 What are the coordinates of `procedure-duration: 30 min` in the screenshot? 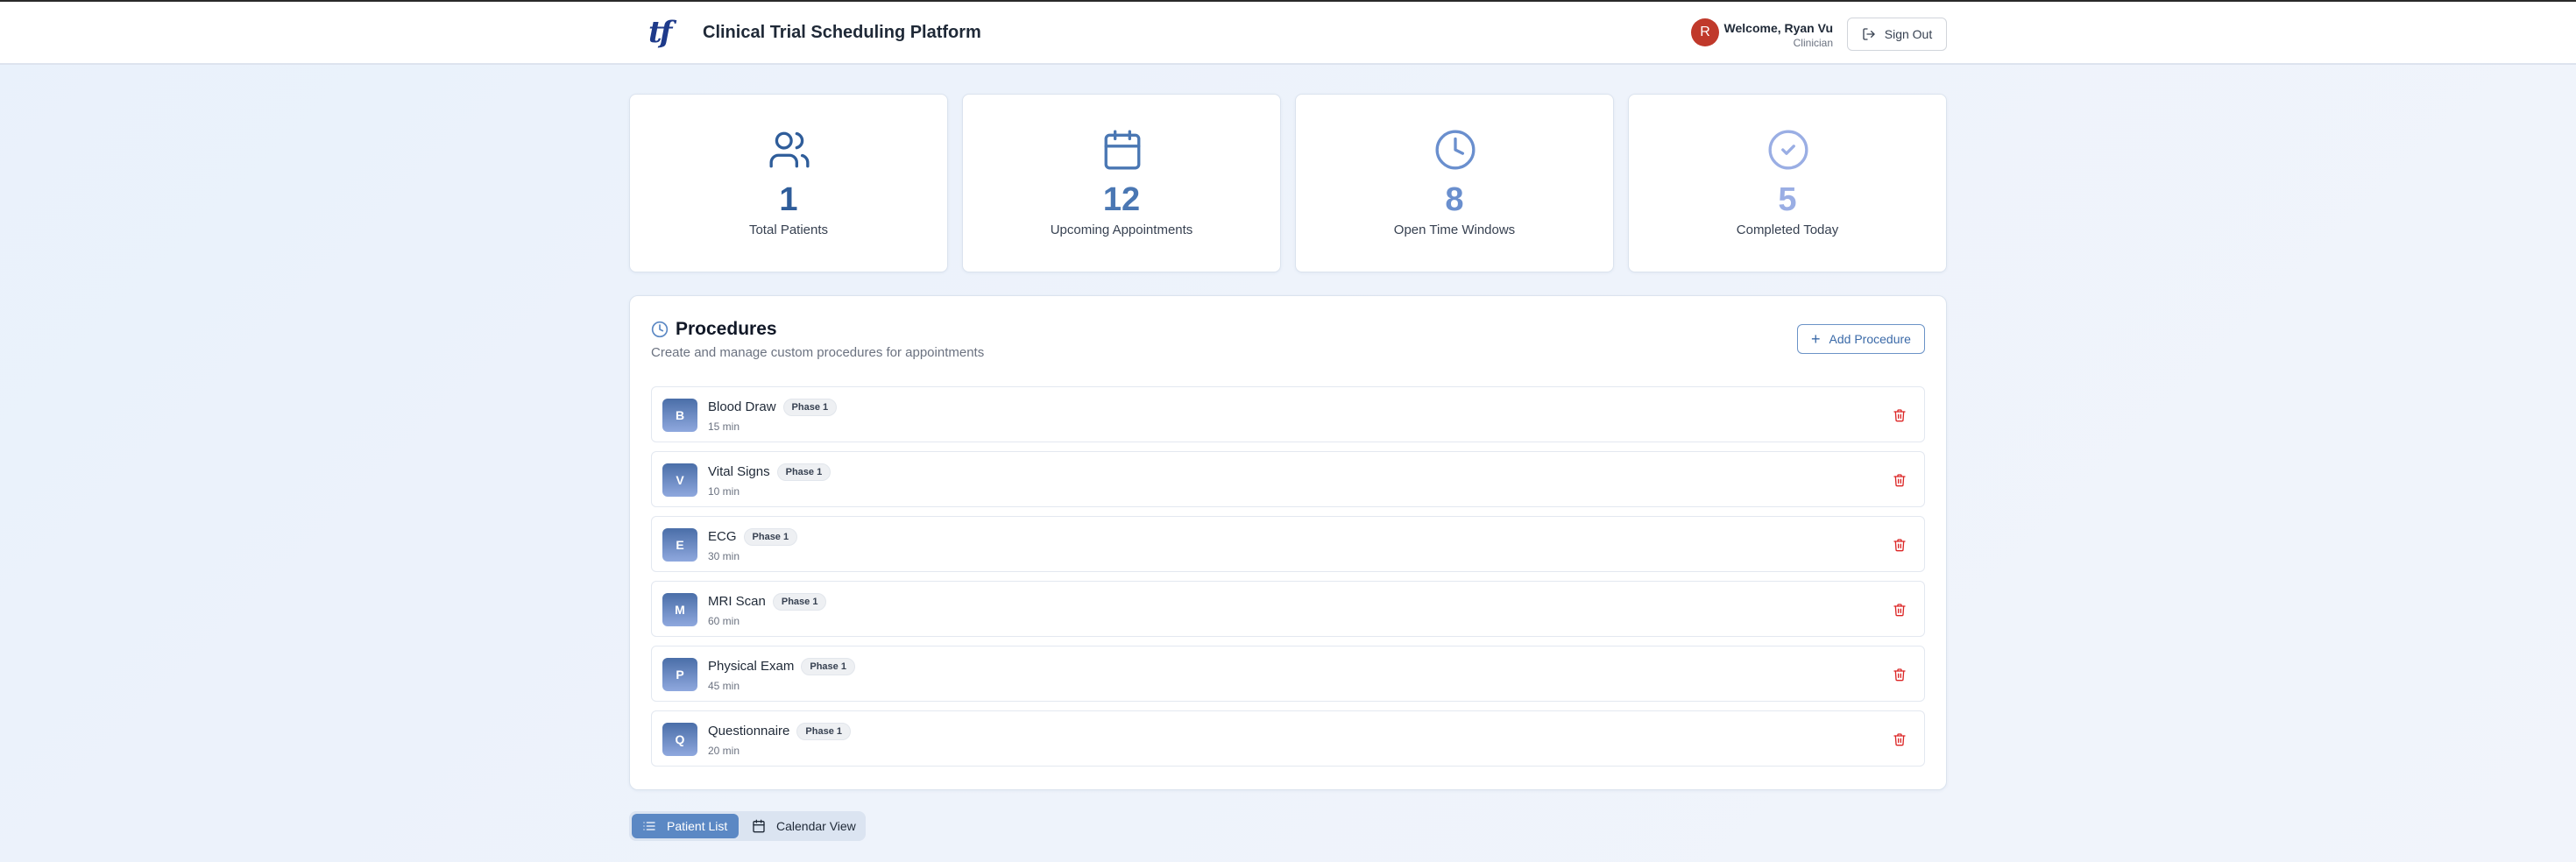 It's located at (724, 556).